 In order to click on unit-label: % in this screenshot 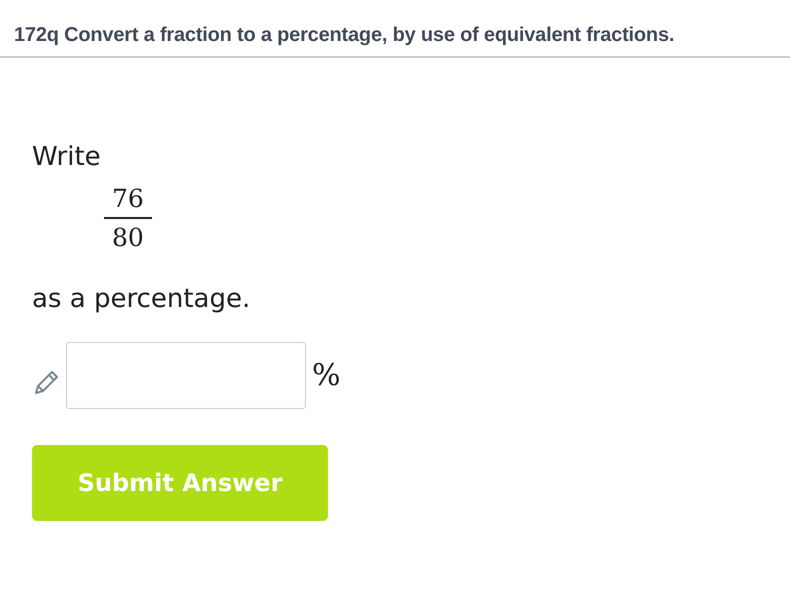, I will do `click(326, 375)`.